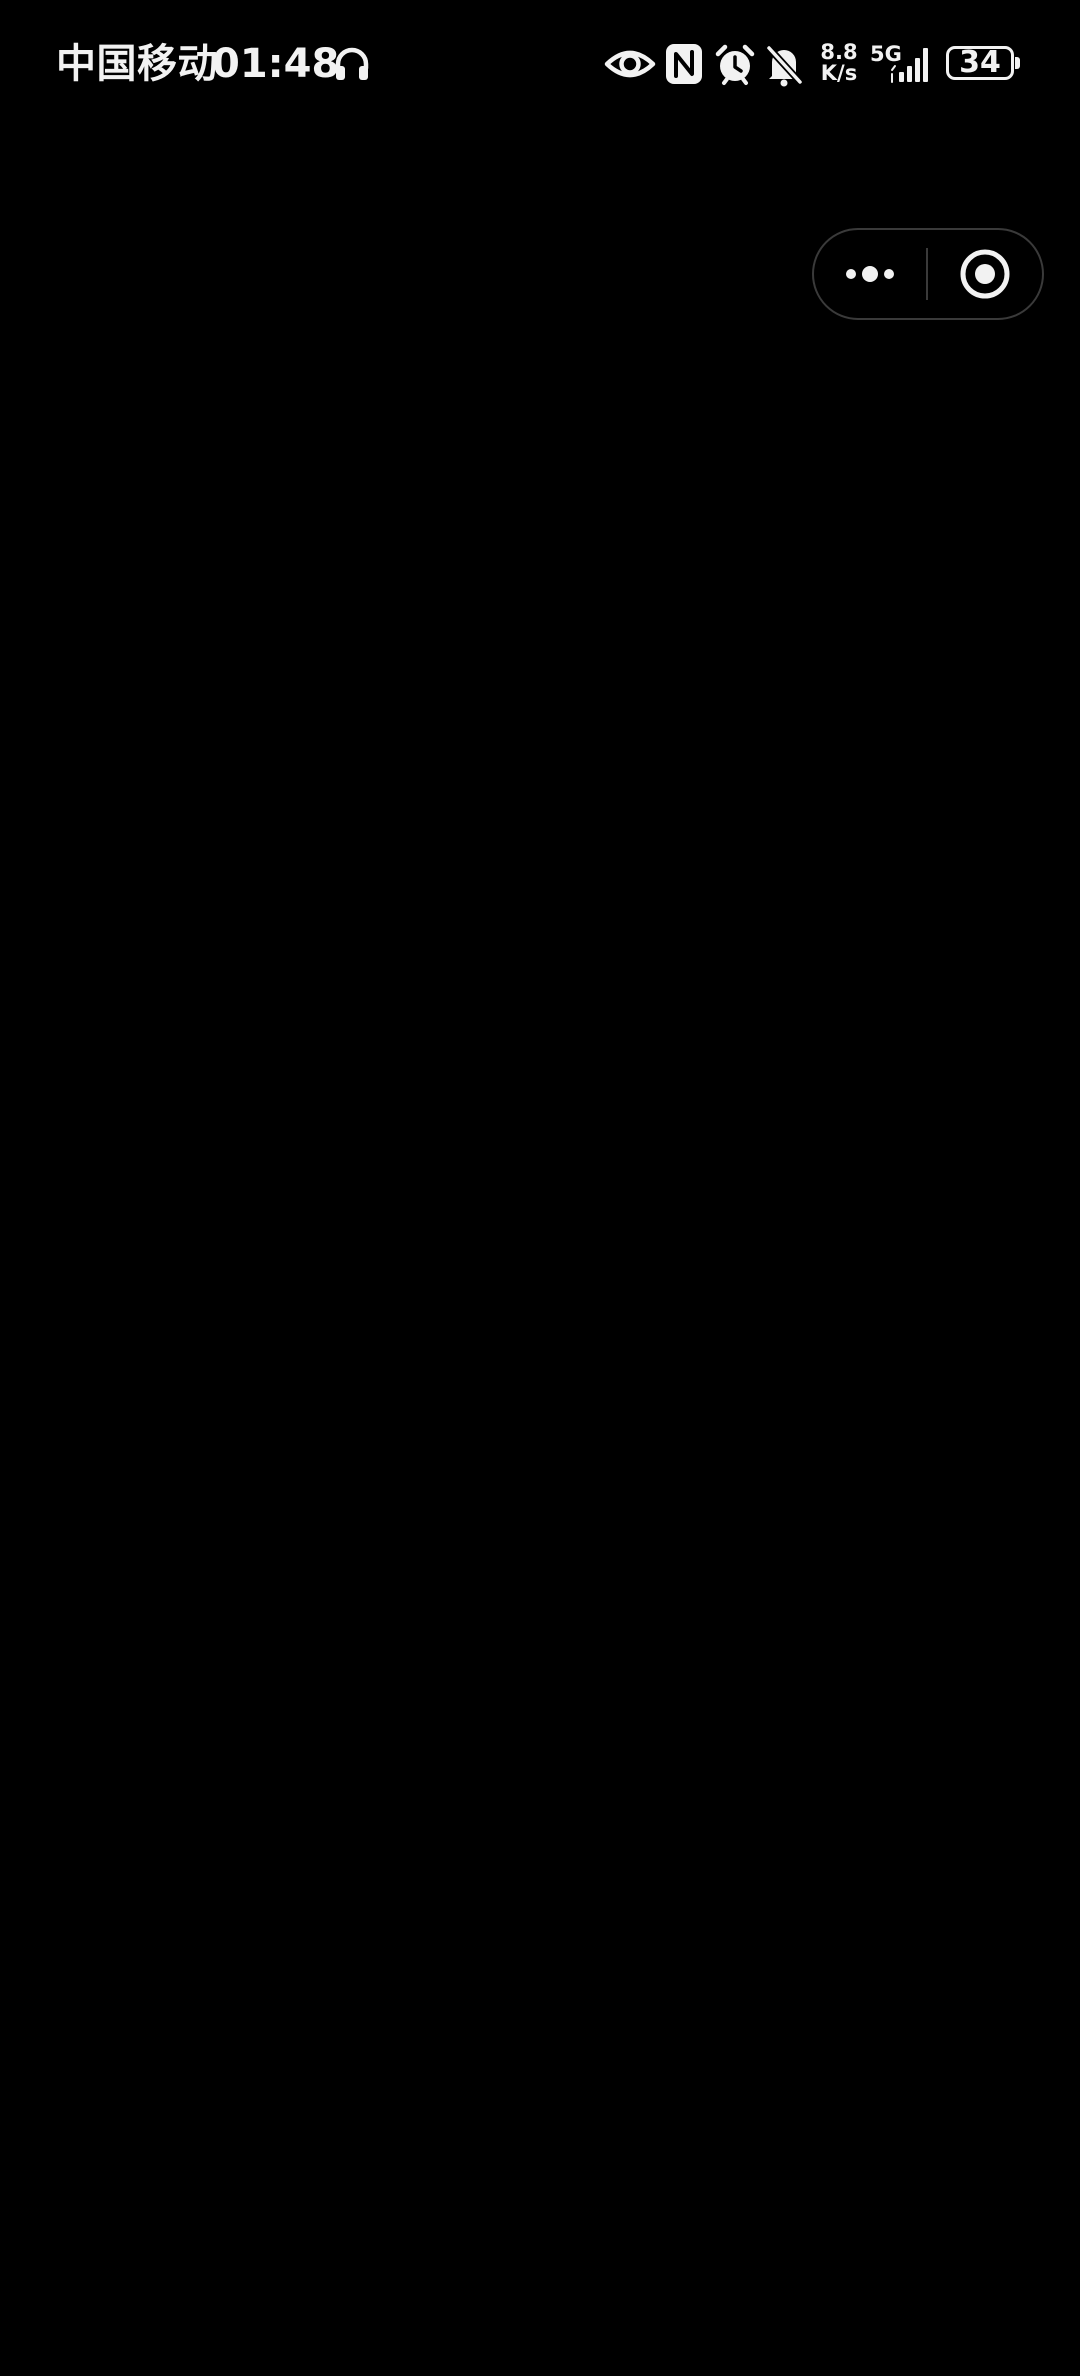 The height and width of the screenshot is (2376, 1080). What do you see at coordinates (784, 65) in the screenshot?
I see `bell-off-icon` at bounding box center [784, 65].